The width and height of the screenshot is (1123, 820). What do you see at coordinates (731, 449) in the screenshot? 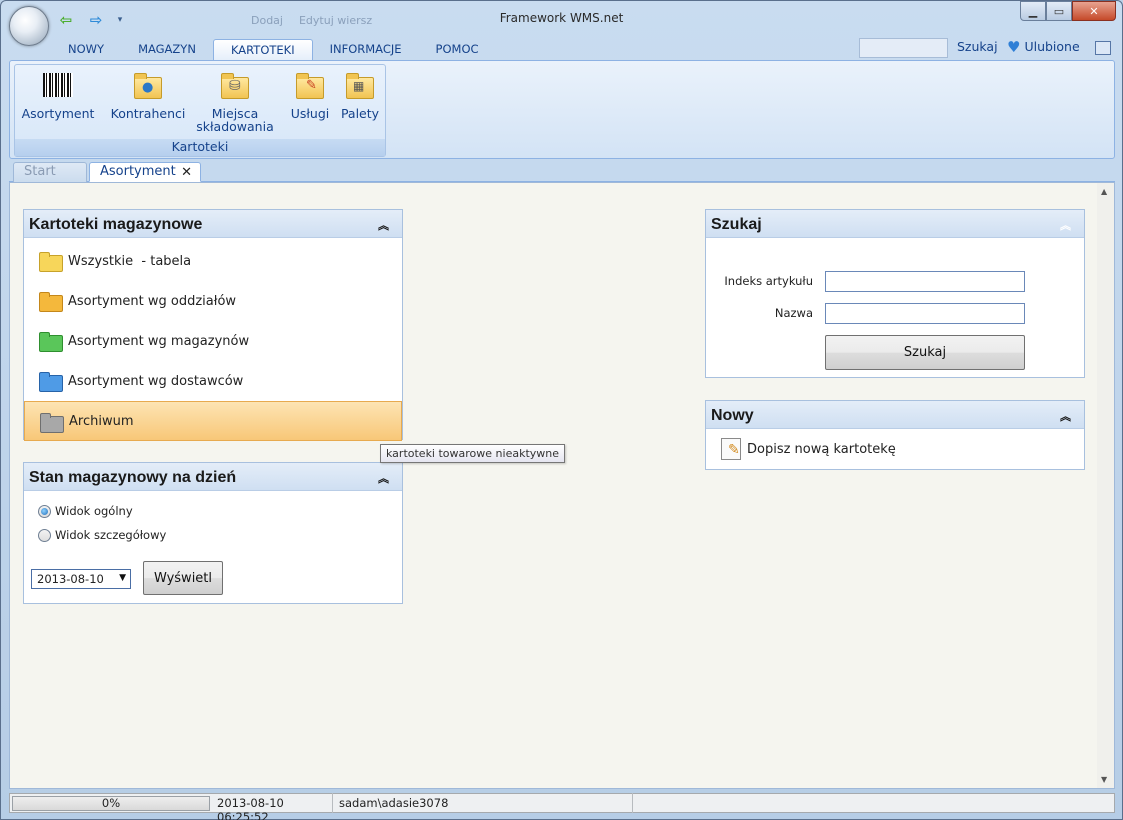
I see `document-edit-icon: ✎` at bounding box center [731, 449].